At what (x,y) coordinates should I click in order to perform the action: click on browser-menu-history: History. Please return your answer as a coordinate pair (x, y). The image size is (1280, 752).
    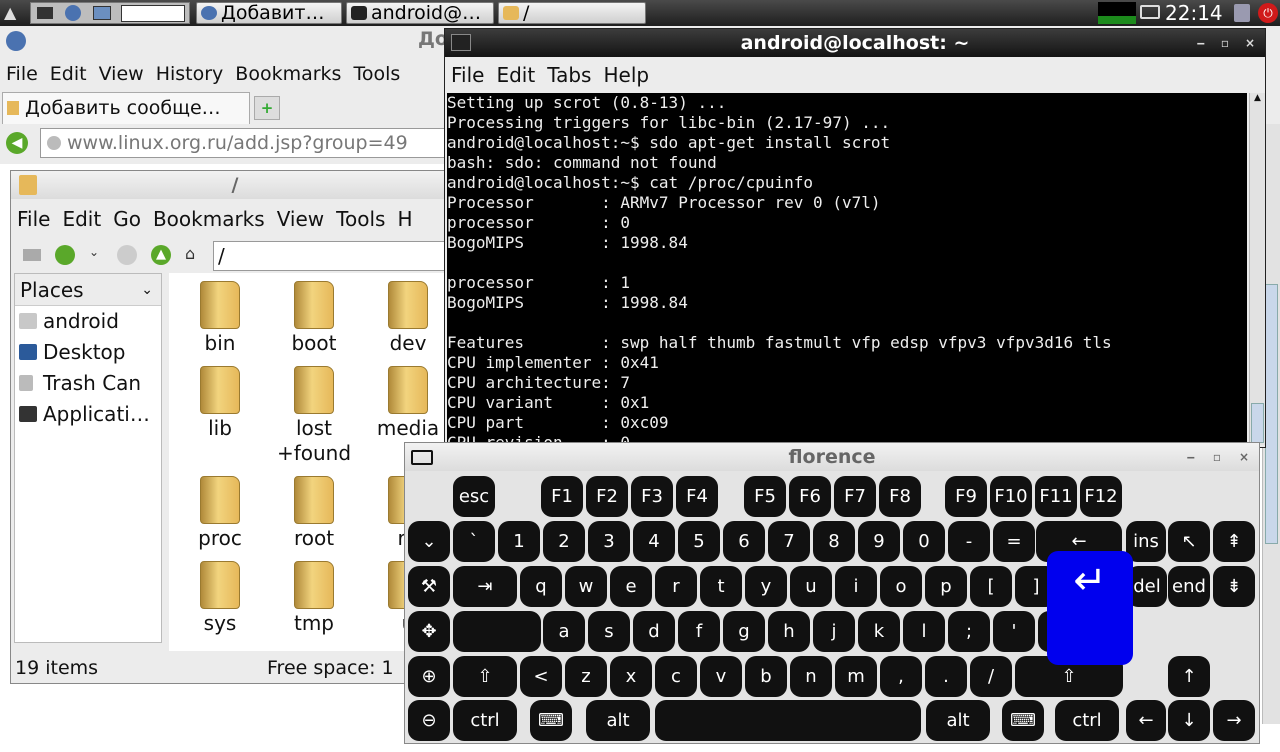
    Looking at the image, I should click on (190, 74).